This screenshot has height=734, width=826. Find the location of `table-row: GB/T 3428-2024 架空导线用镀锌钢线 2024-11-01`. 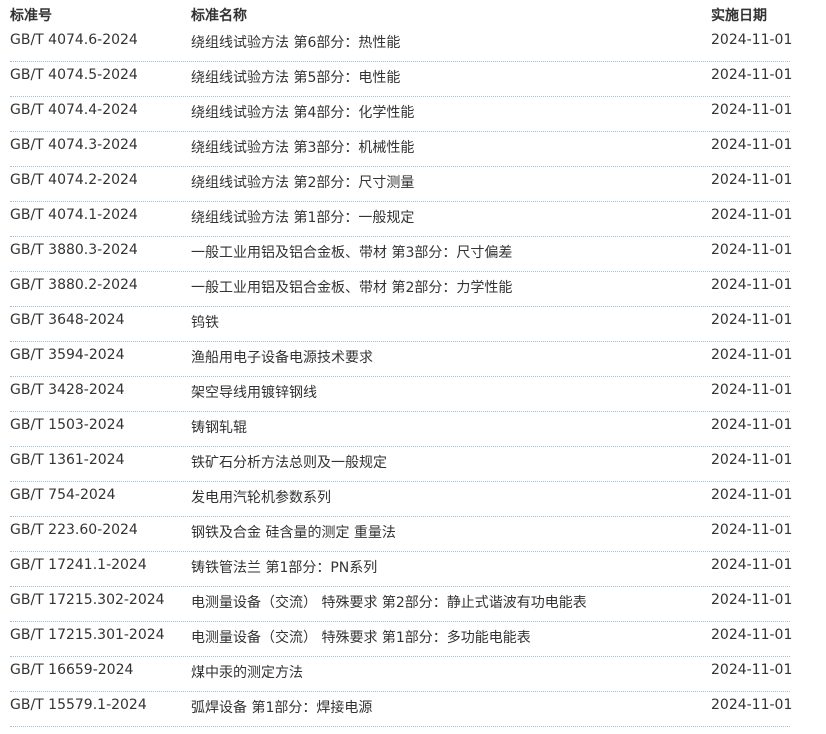

table-row: GB/T 3428-2024 架空导线用镀锌钢线 2024-11-01 is located at coordinates (413, 394).